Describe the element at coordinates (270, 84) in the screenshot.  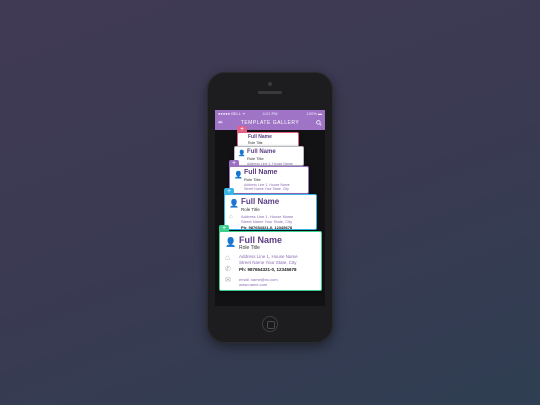
I see `front-camera` at that location.